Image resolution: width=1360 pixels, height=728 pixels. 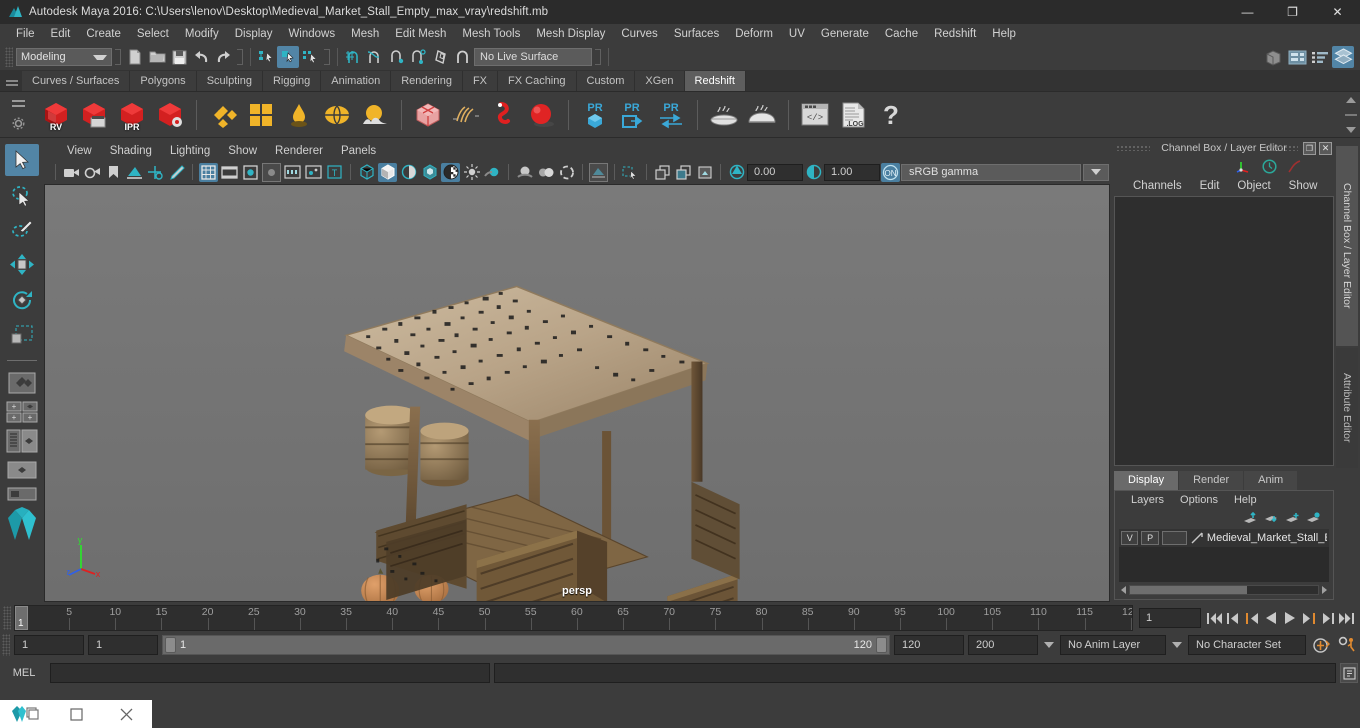 What do you see at coordinates (1347, 408) in the screenshot?
I see `side-tab-attribute-editor: Attribute Editor` at bounding box center [1347, 408].